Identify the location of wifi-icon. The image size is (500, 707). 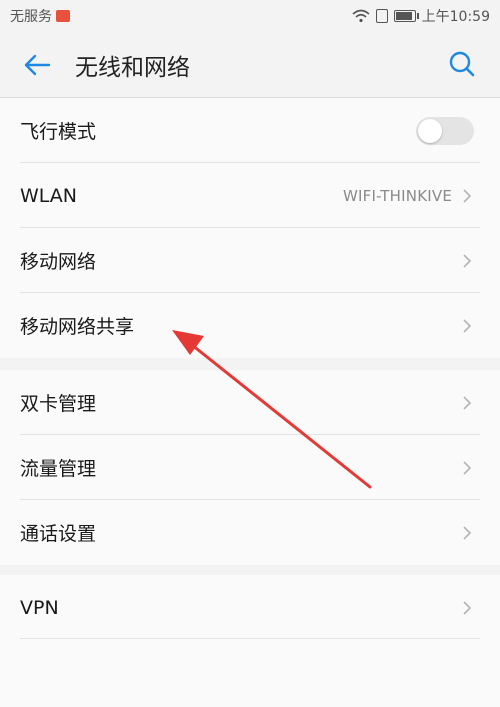
(361, 16).